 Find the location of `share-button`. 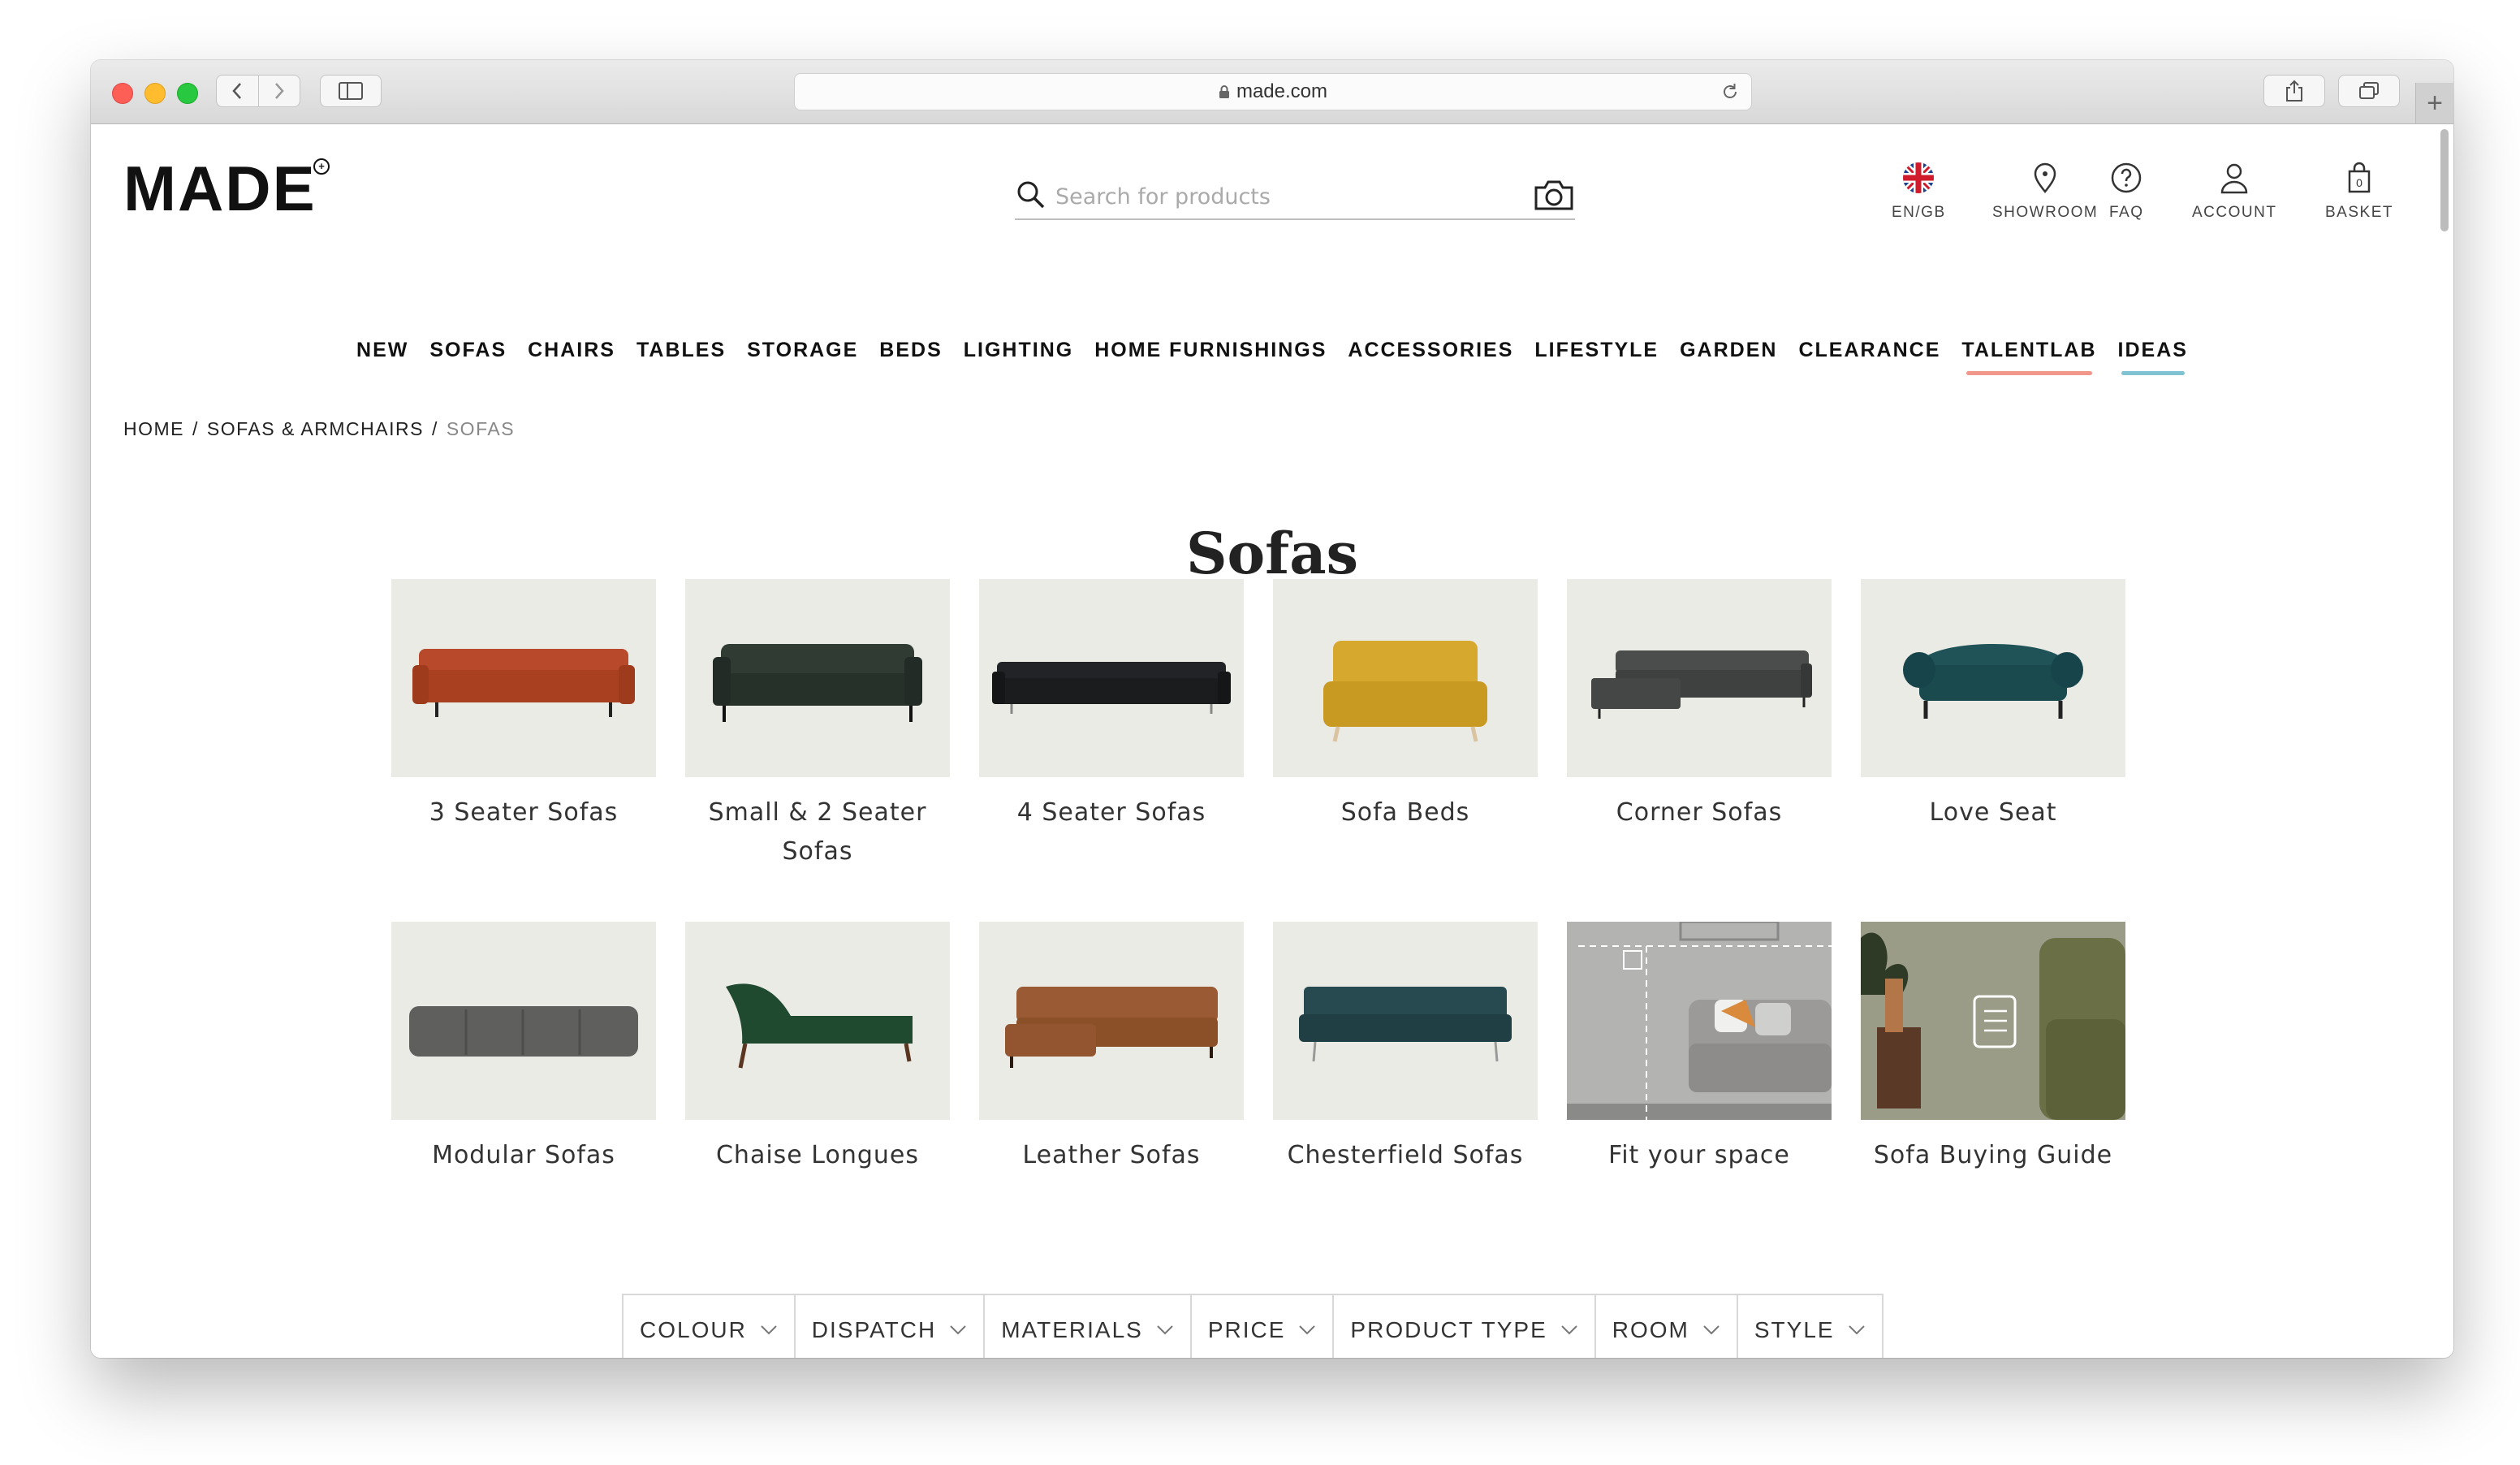

share-button is located at coordinates (2294, 91).